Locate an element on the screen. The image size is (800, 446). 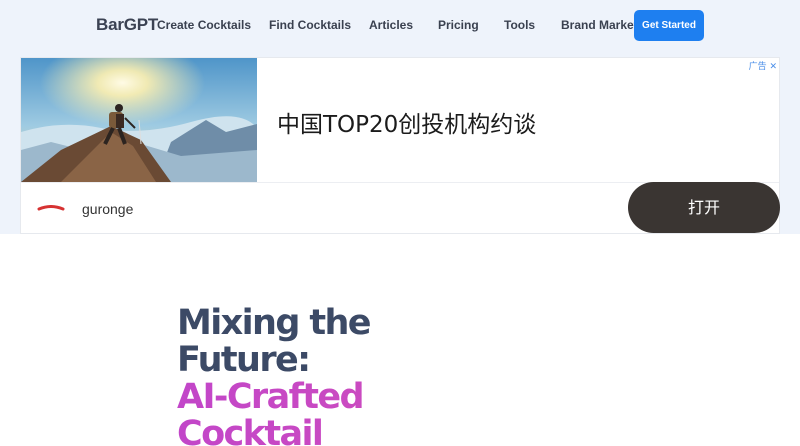
mountain-hiker-illustration is located at coordinates (139, 120).